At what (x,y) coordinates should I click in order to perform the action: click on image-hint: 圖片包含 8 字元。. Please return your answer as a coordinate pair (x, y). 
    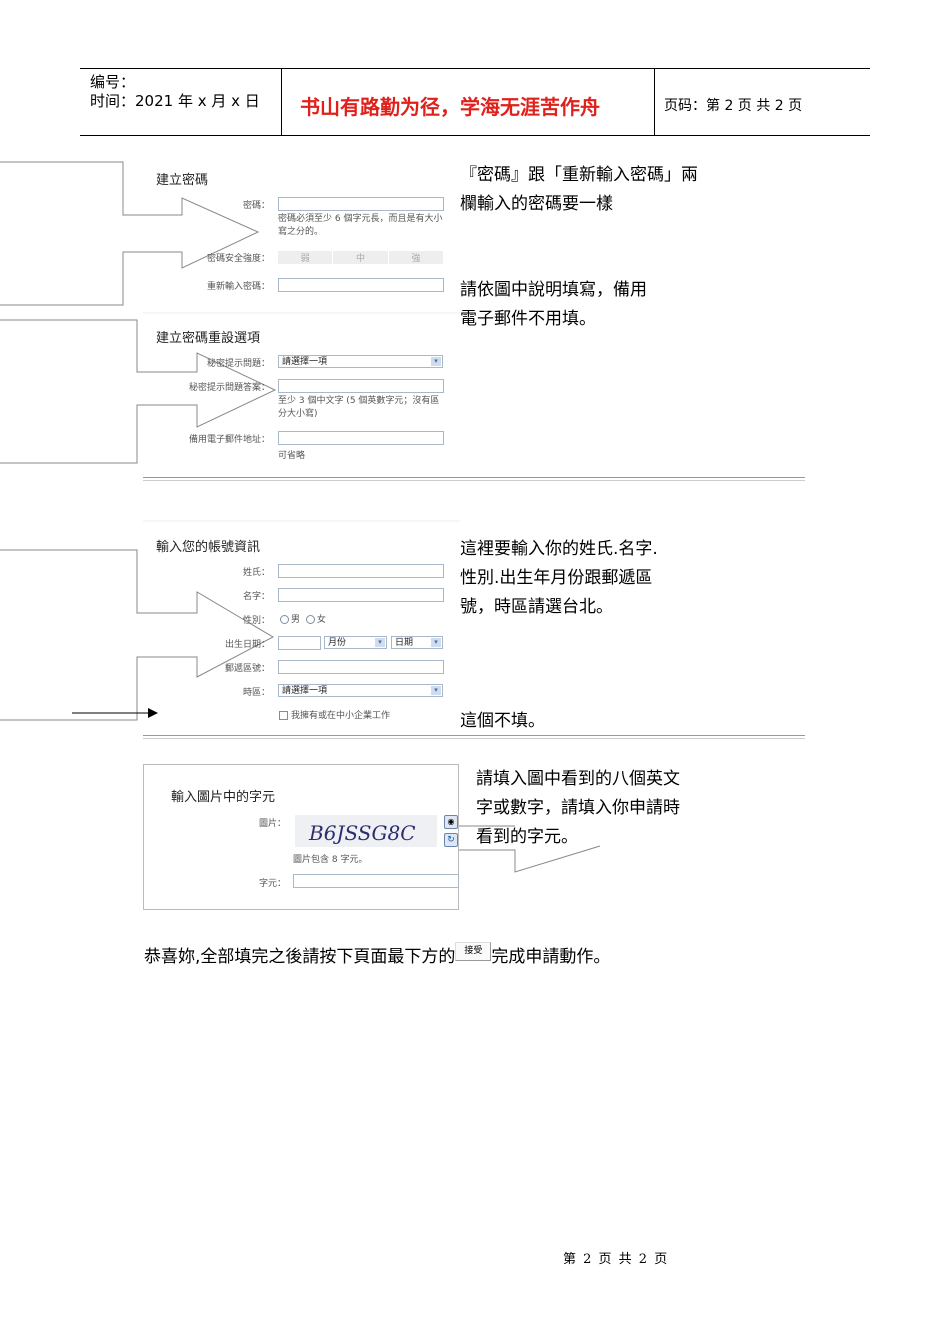
    Looking at the image, I should click on (330, 860).